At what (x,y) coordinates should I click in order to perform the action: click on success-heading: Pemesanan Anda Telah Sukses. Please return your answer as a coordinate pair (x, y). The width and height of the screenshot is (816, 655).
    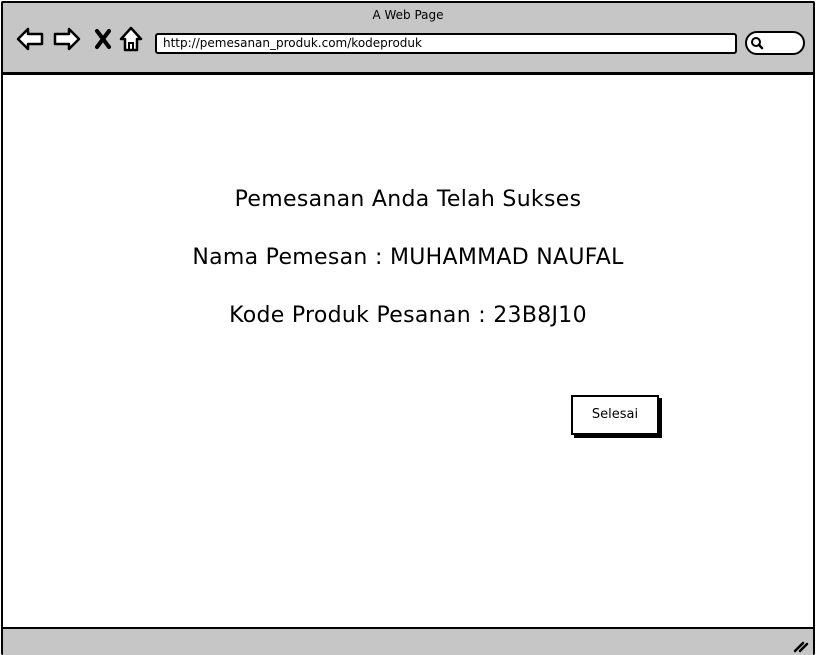
    Looking at the image, I should click on (408, 199).